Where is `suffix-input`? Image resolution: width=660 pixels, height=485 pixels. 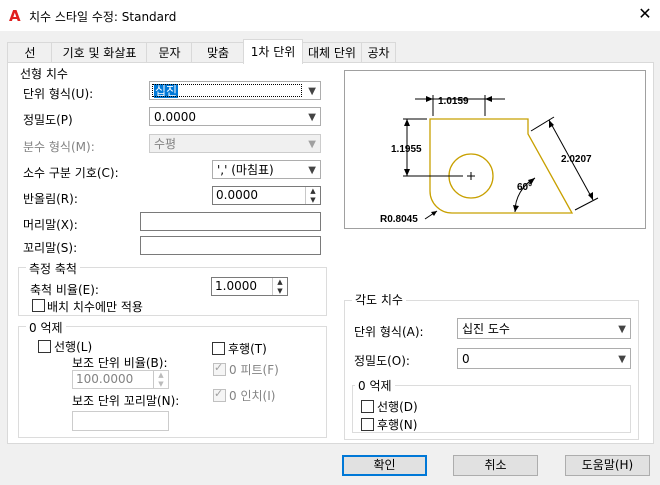 suffix-input is located at coordinates (230, 245).